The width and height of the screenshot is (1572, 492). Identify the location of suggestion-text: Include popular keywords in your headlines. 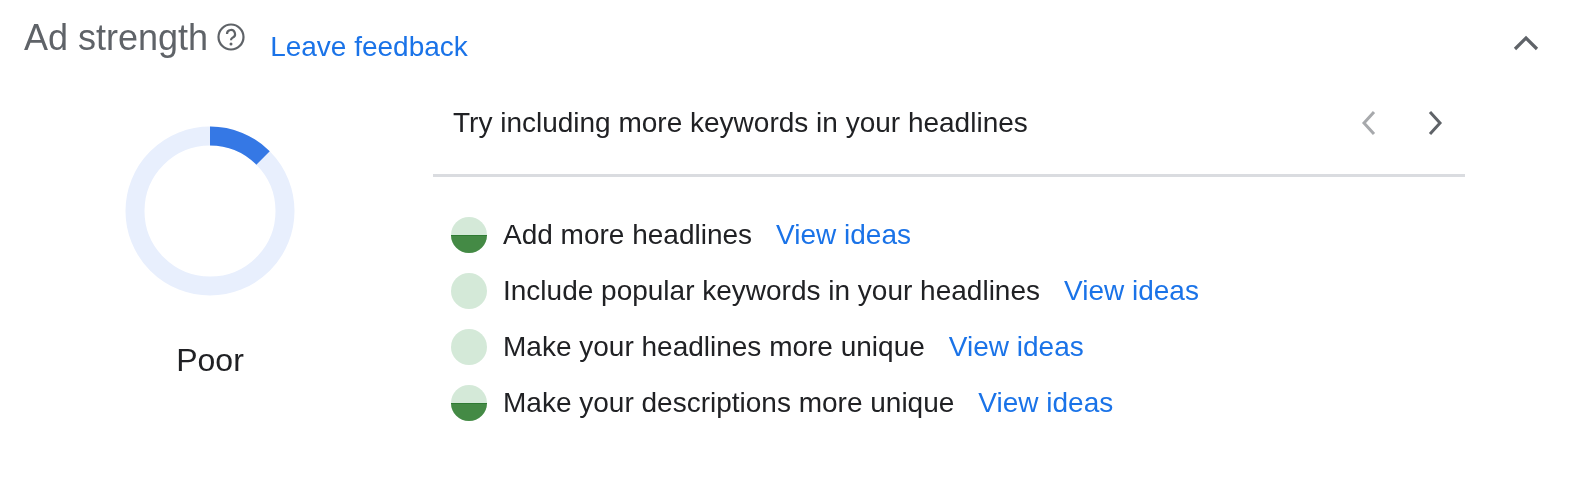
(771, 291).